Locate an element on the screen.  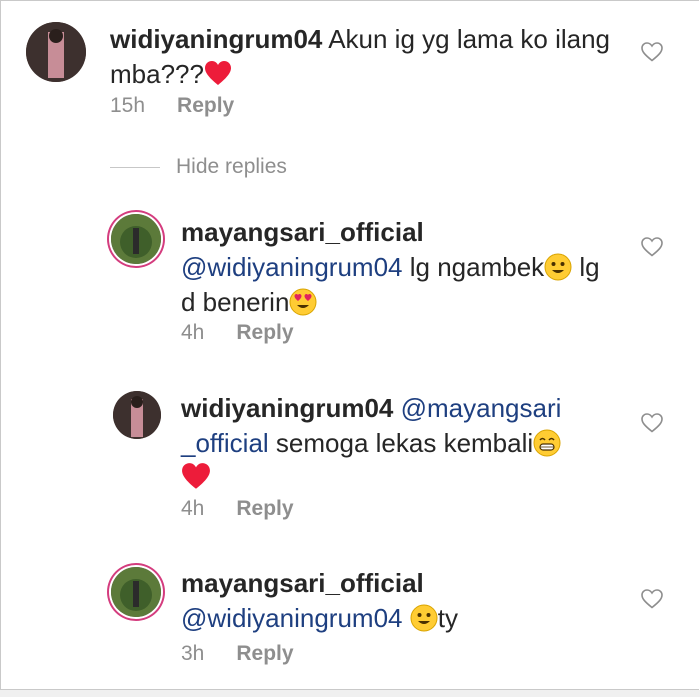
hide-replies-button: Hide replies is located at coordinates (231, 167).